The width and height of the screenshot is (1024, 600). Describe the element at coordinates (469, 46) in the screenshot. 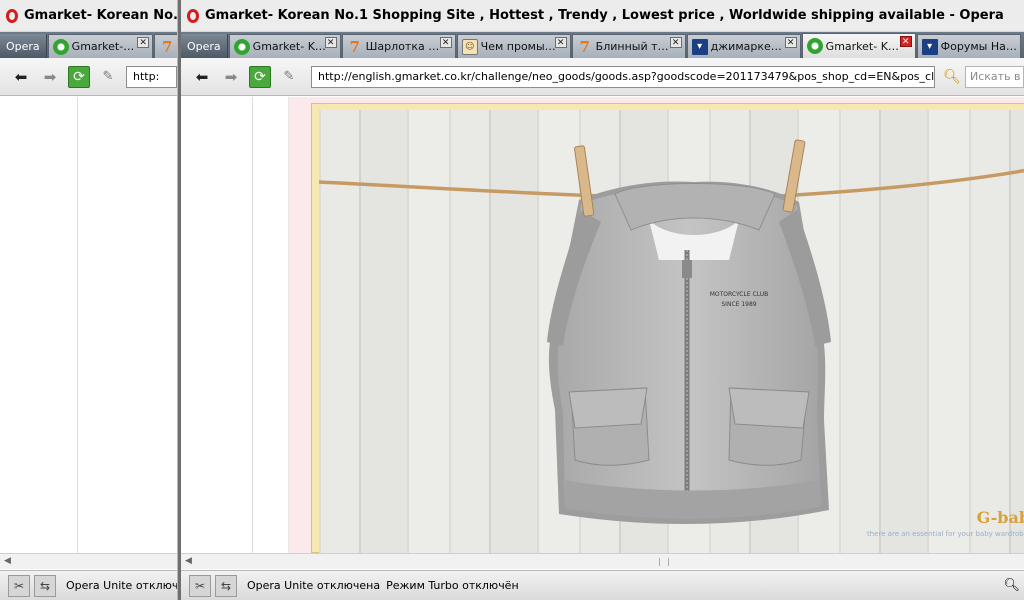

I see `face-icon: ☺` at that location.